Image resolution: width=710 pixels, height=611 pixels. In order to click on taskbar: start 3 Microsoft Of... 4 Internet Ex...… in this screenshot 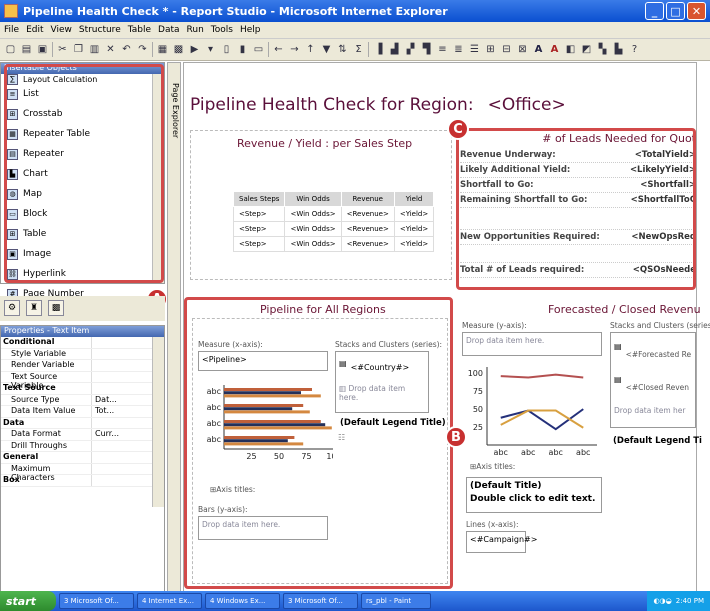, I will do `click(355, 601)`.